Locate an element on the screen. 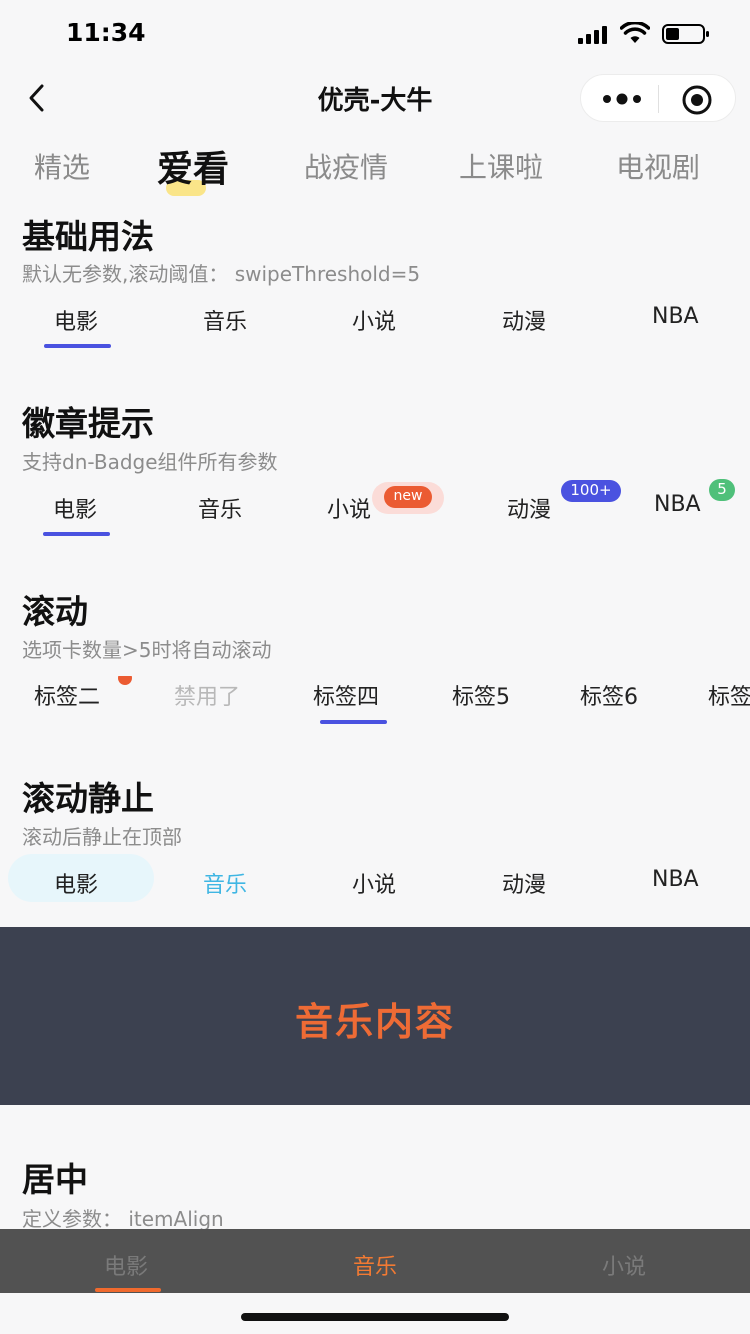  badge-nba: 5 is located at coordinates (722, 490).